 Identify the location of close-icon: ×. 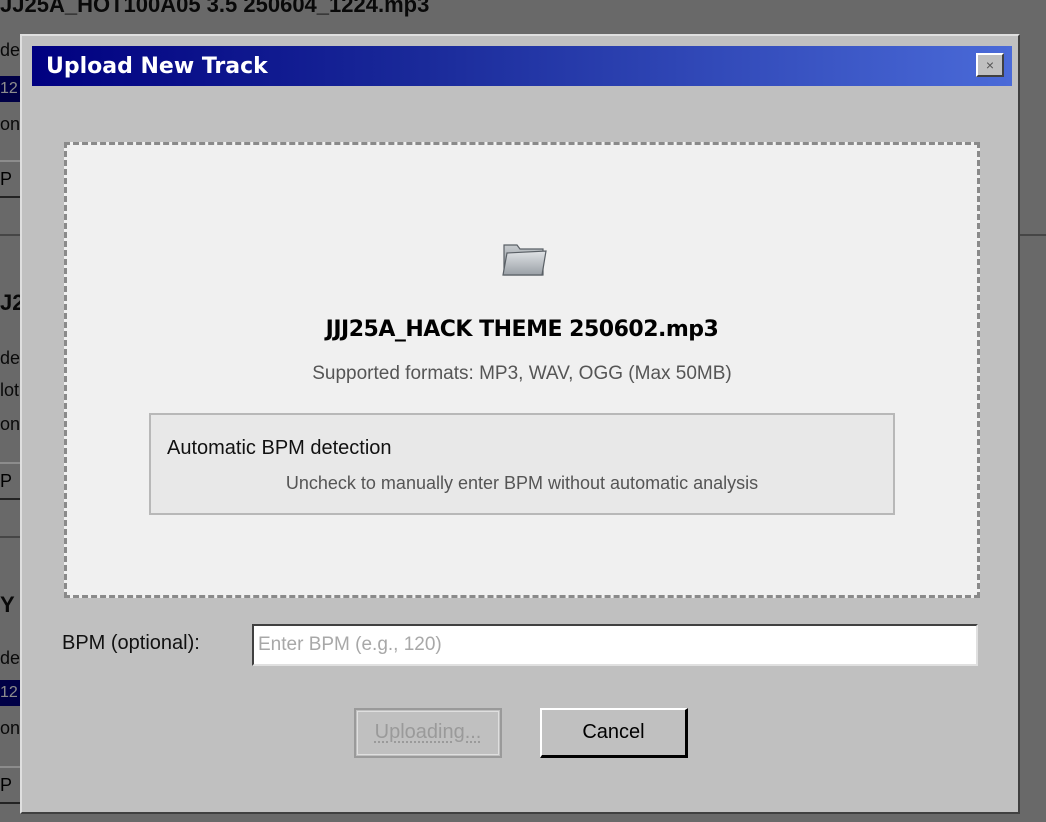
(990, 65).